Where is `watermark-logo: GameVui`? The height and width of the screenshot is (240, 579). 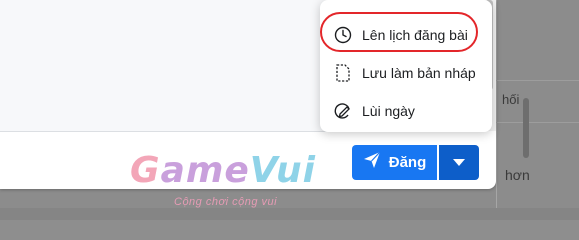
watermark-logo: GameVui is located at coordinates (223, 170).